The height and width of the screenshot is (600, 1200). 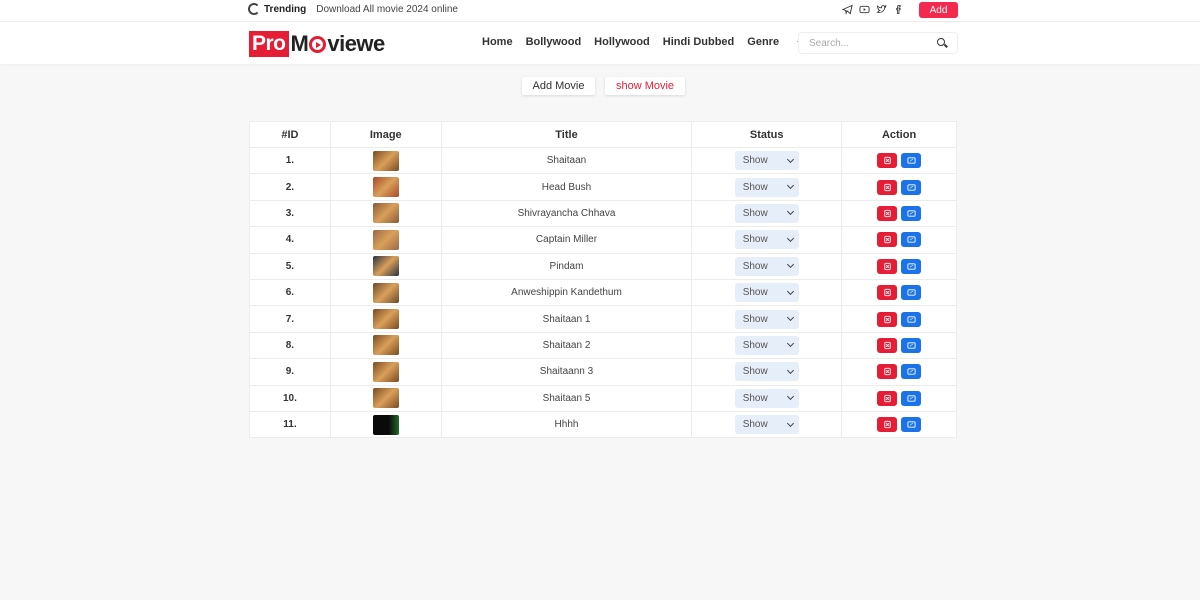 I want to click on facebook-icon, so click(x=898, y=9).